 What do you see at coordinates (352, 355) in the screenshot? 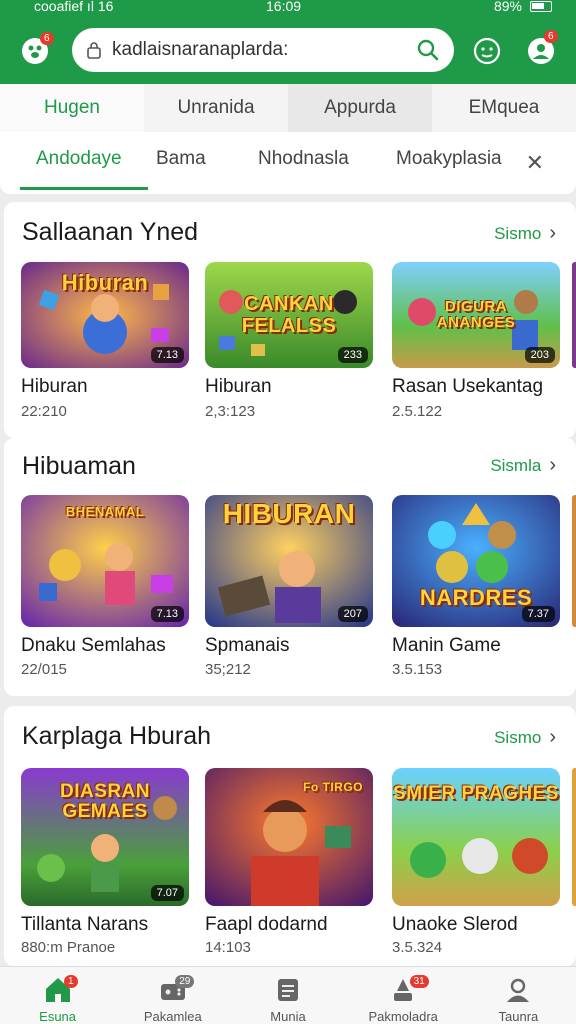
I see `rating-badge: 233` at bounding box center [352, 355].